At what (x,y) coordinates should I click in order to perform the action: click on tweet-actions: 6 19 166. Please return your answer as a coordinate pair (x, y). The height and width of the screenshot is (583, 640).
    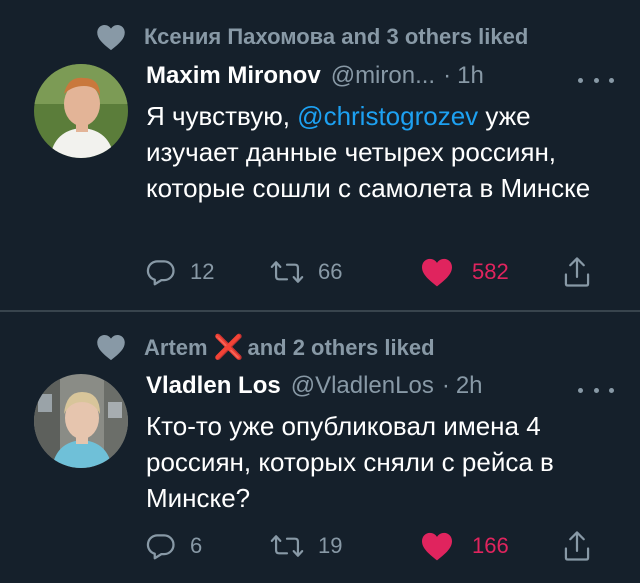
    Looking at the image, I should click on (381, 546).